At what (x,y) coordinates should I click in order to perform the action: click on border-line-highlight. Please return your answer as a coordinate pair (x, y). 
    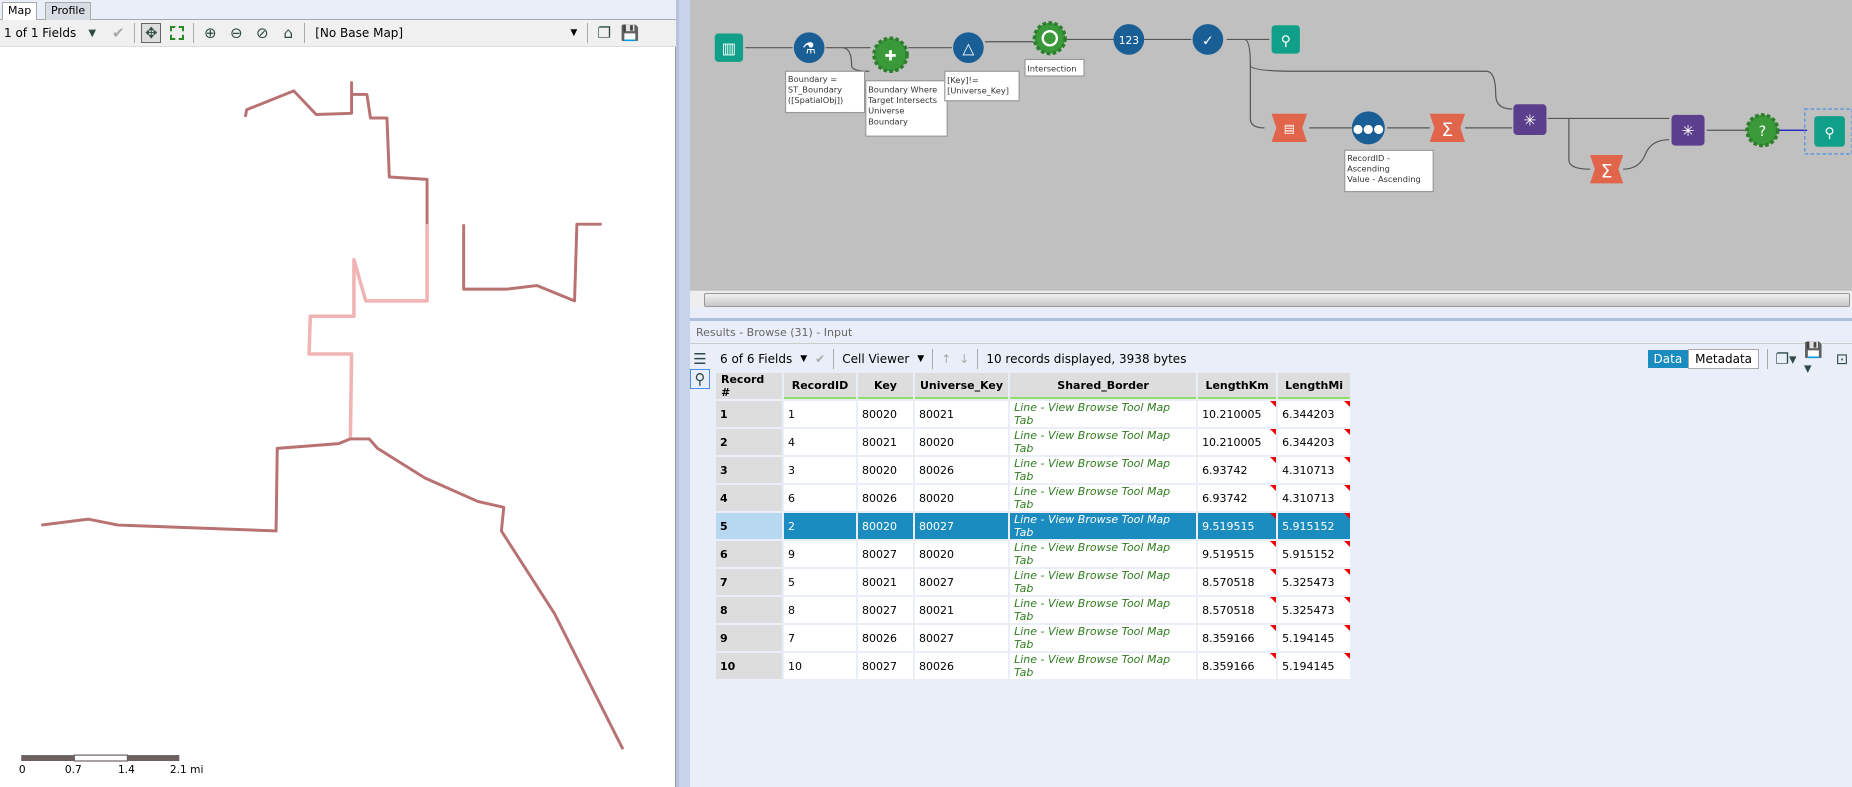
    Looking at the image, I should click on (368, 331).